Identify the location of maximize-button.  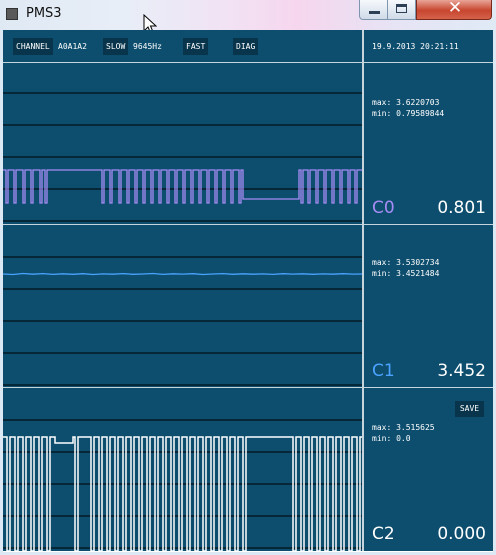
(402, 10).